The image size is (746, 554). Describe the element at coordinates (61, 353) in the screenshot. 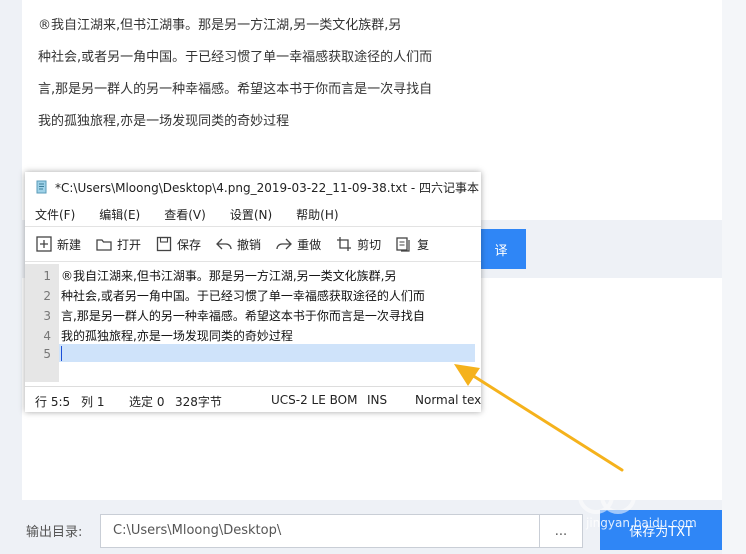

I see `text-caret` at that location.